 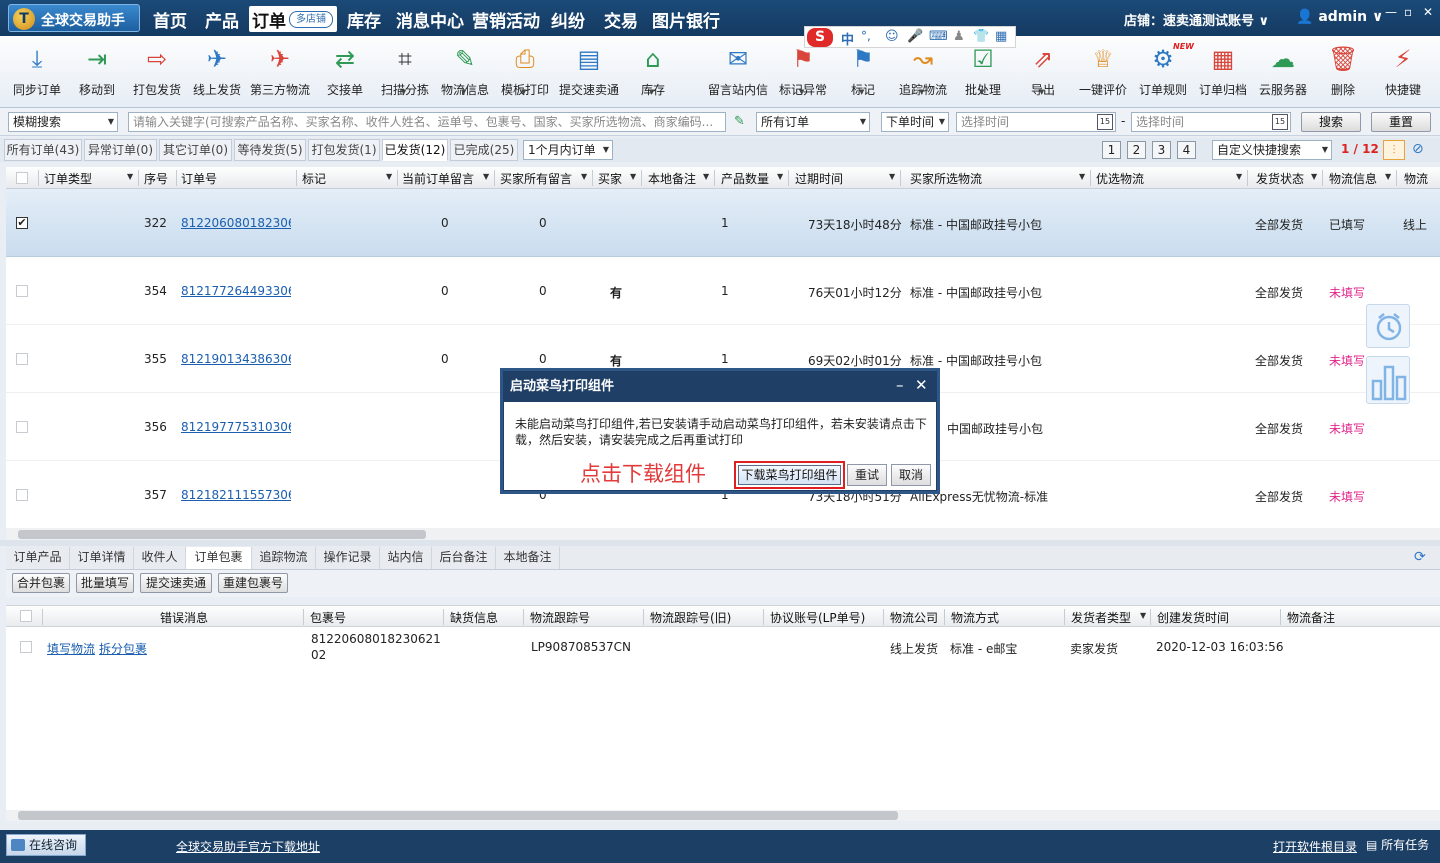 What do you see at coordinates (160, 558) in the screenshot?
I see `tab-recipient: 收件人` at bounding box center [160, 558].